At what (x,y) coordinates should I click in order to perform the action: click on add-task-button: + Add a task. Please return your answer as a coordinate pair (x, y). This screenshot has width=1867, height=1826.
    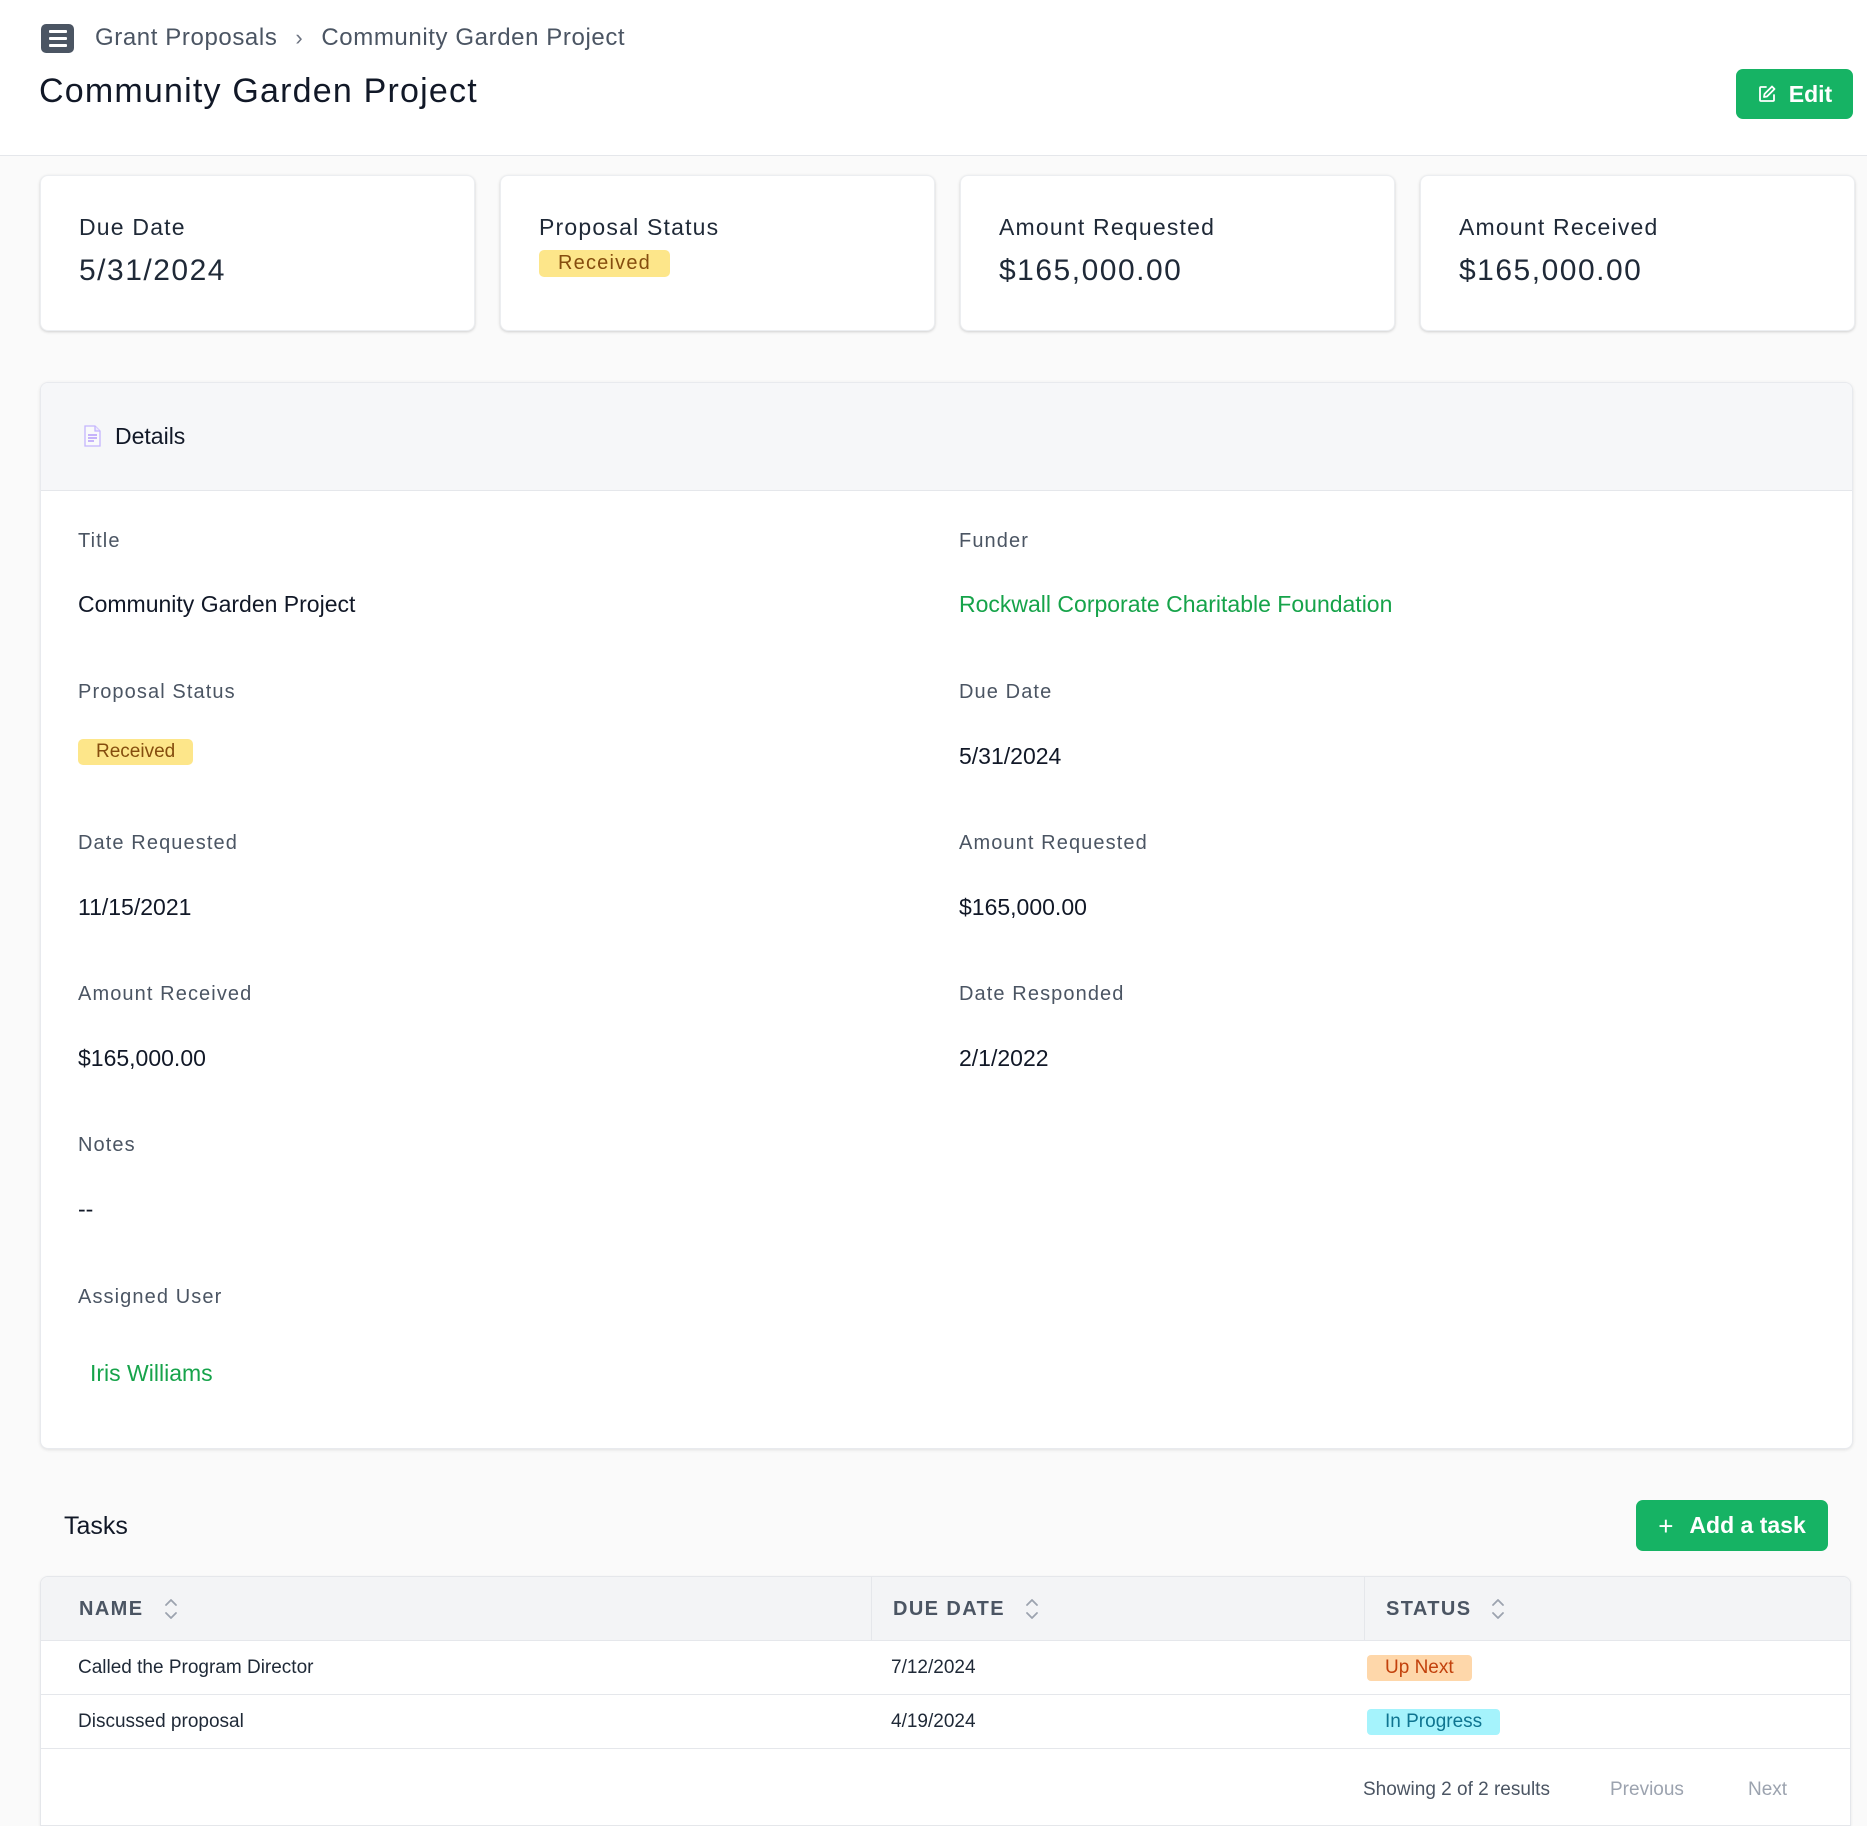
    Looking at the image, I should click on (1732, 1525).